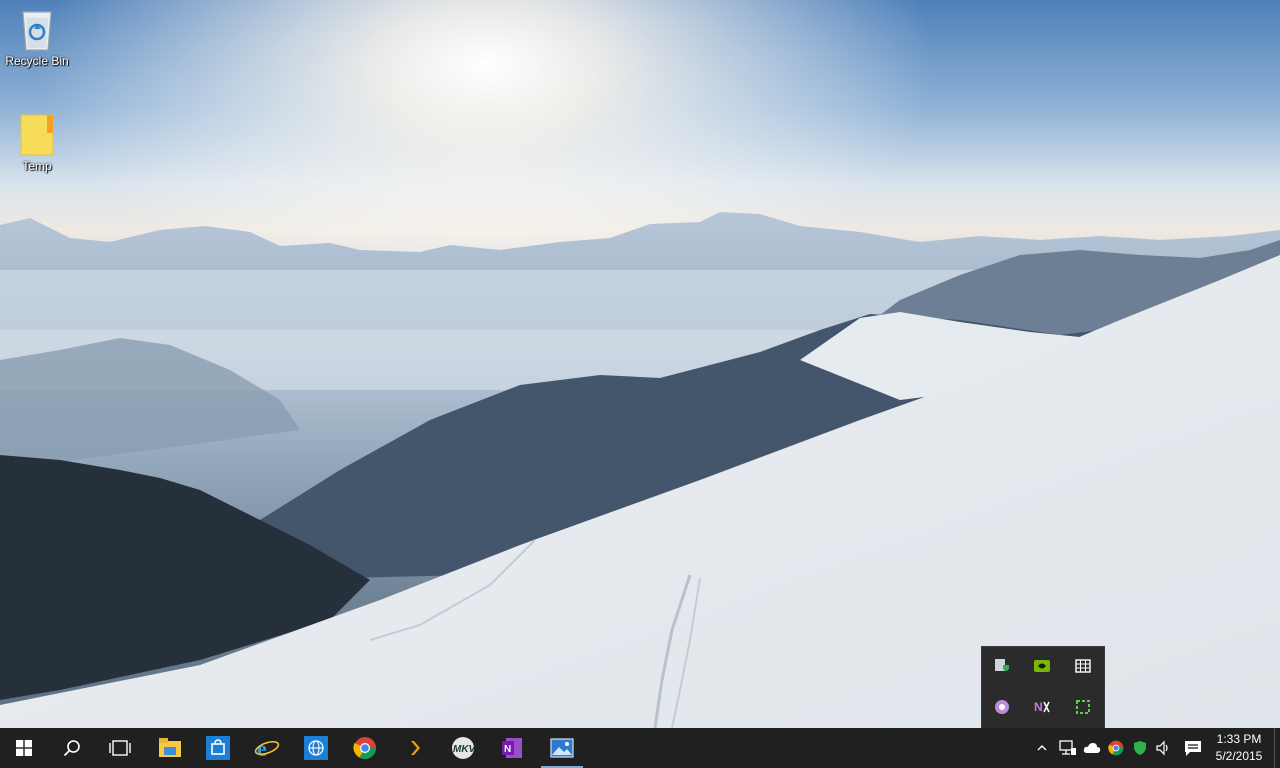 This screenshot has height=768, width=1280. What do you see at coordinates (1193, 748) in the screenshot?
I see `action-center-icon` at bounding box center [1193, 748].